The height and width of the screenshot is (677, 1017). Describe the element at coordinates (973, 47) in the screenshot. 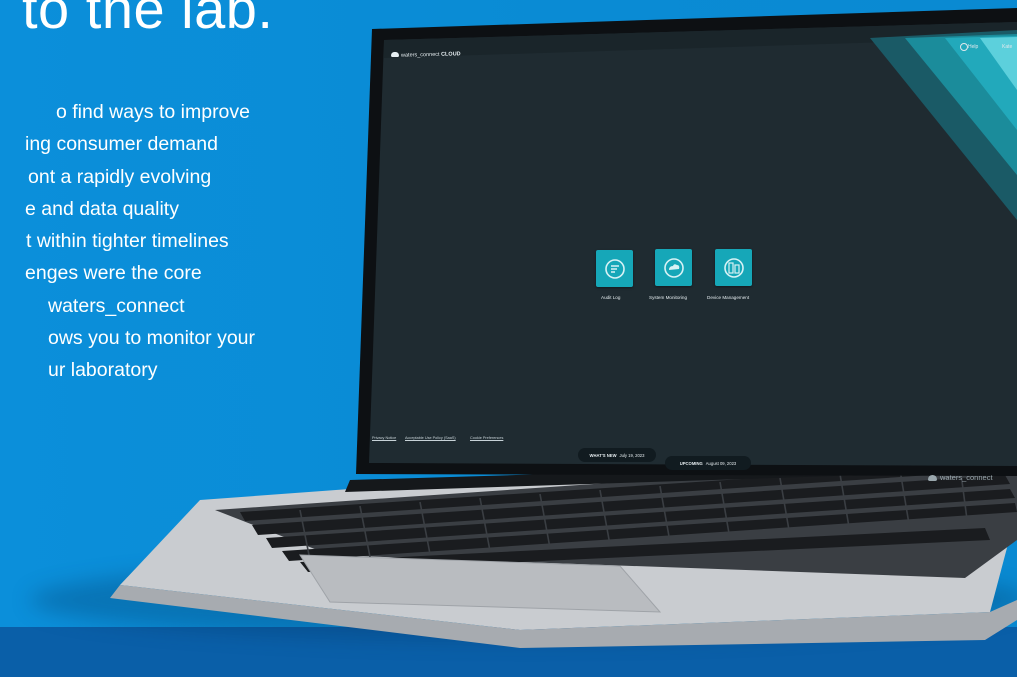

I see `help-link: Help` at that location.